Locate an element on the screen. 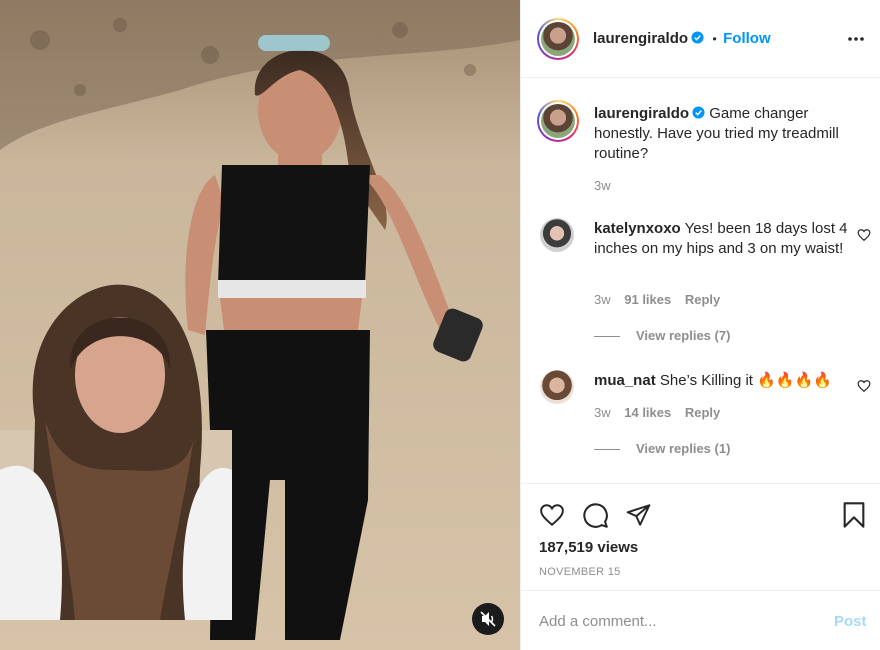 Image resolution: width=880 pixels, height=650 pixels. comment-text: She’s Killing it 🔥🔥🔥🔥 is located at coordinates (745, 380).